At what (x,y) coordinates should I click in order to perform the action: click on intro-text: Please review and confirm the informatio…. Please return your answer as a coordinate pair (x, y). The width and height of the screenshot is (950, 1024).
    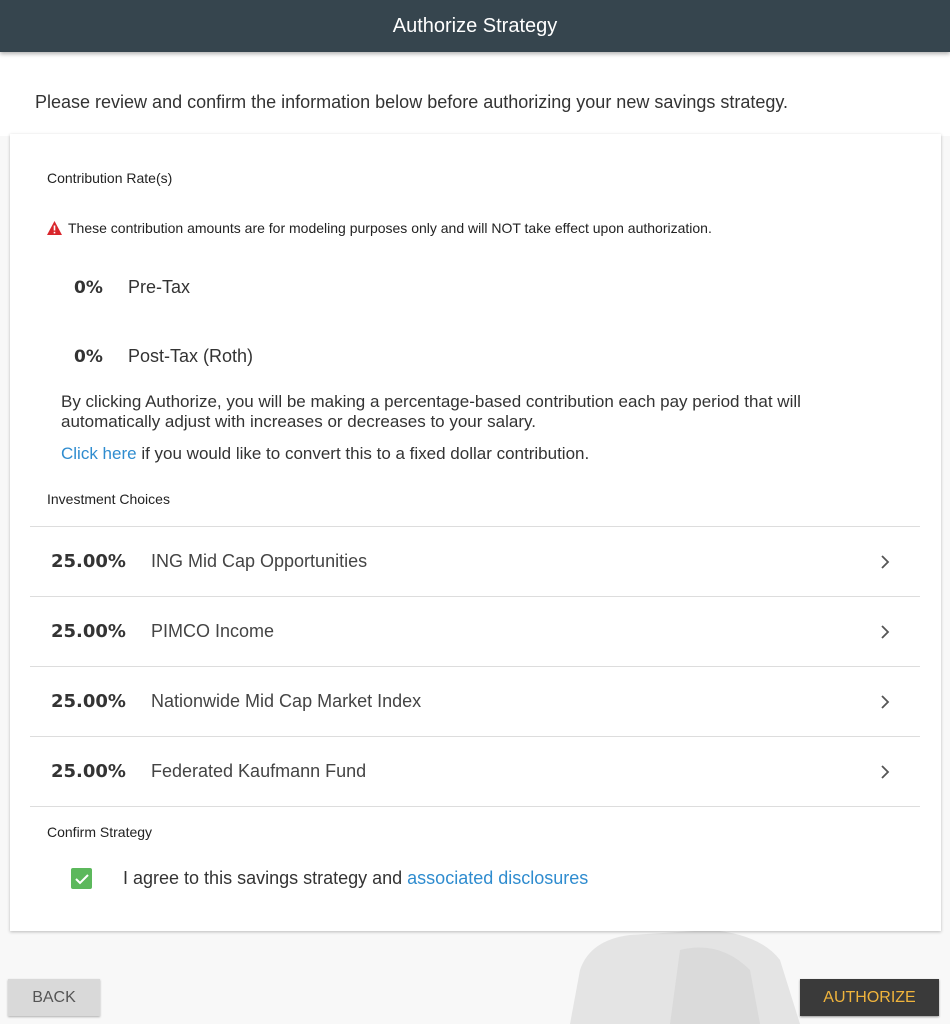
    Looking at the image, I should click on (412, 102).